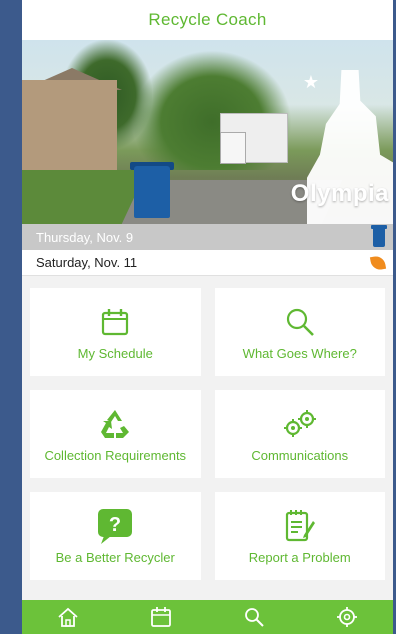  I want to click on search-icon, so click(254, 617).